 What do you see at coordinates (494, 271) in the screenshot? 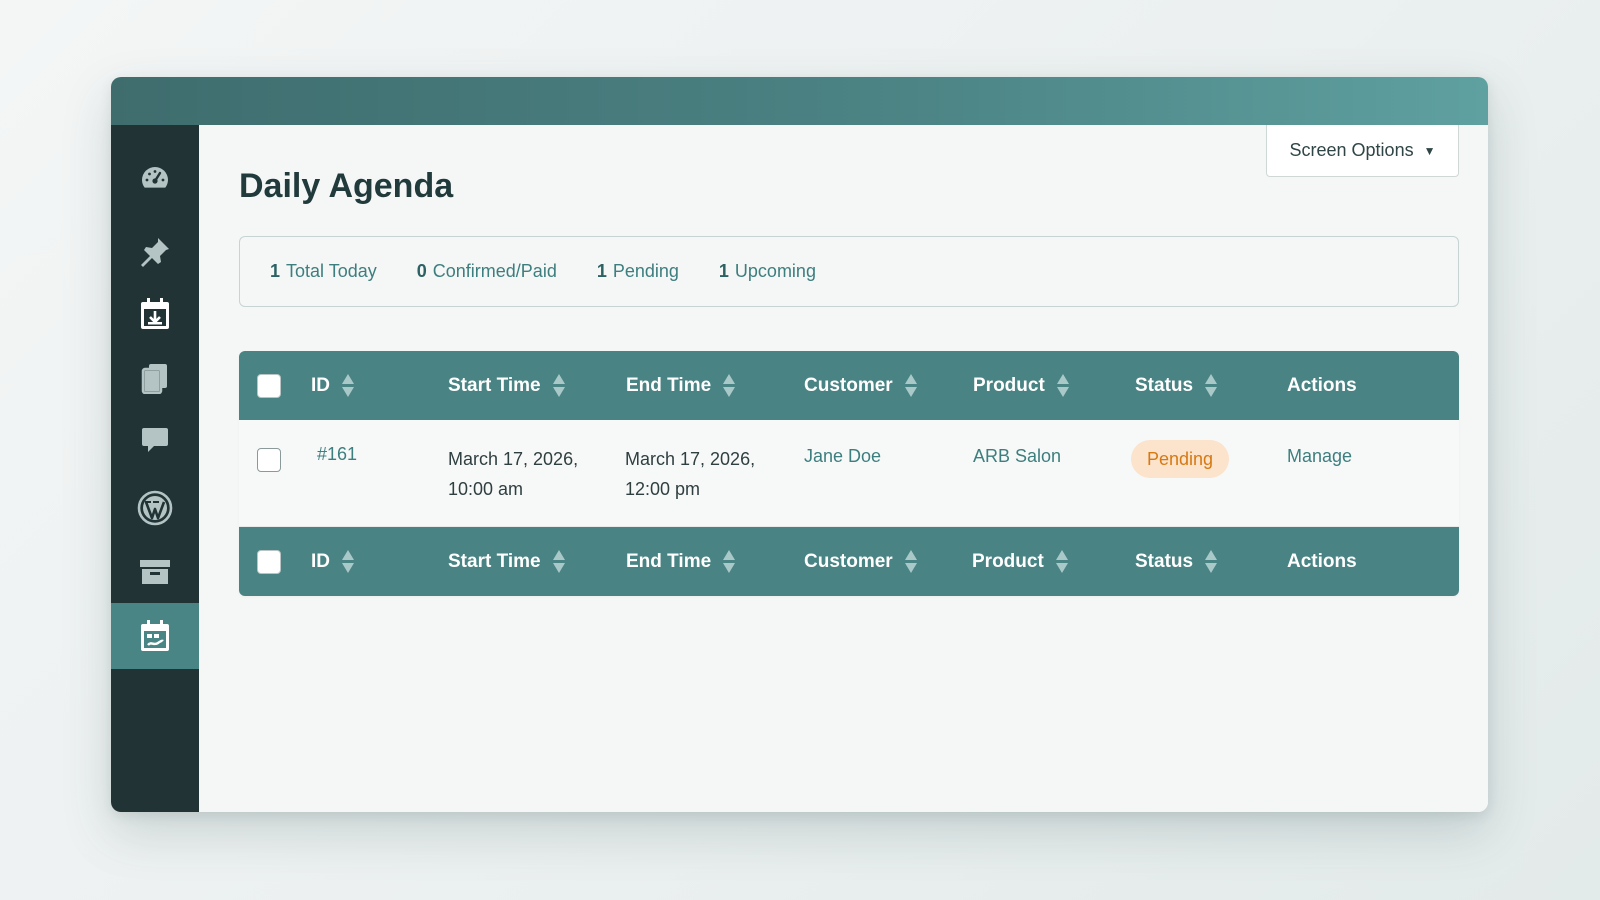
I see `stat-label: Confirmed/Paid` at bounding box center [494, 271].